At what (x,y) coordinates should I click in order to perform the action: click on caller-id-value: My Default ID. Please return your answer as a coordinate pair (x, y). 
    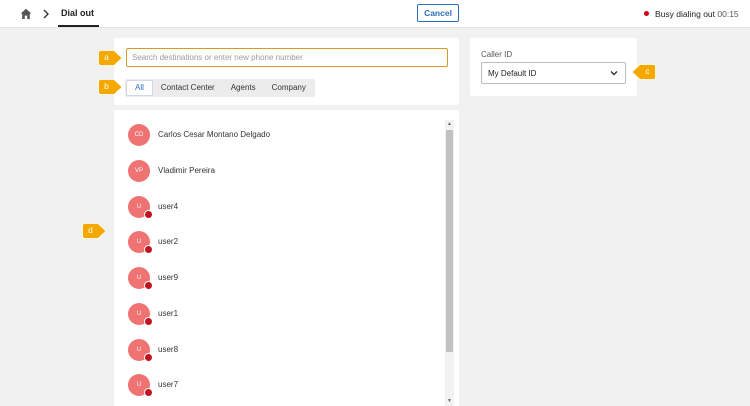
    Looking at the image, I should click on (512, 73).